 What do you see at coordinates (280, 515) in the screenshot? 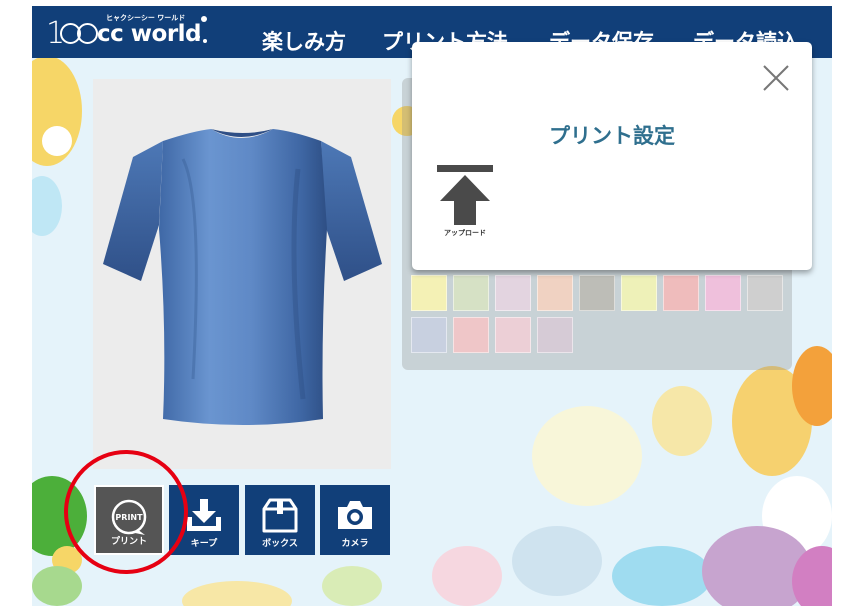
I see `box-icon` at bounding box center [280, 515].